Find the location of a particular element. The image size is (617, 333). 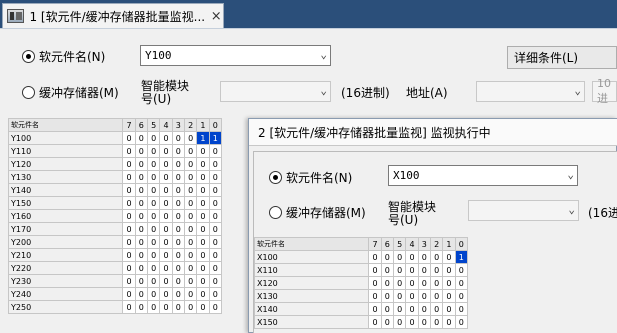

device-cell: Y230 is located at coordinates (65, 281).